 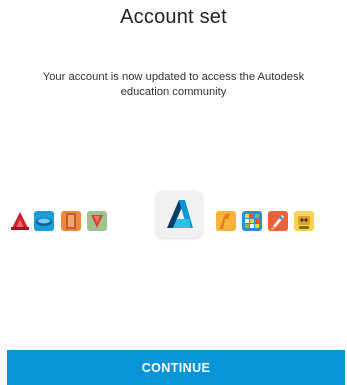 What do you see at coordinates (226, 221) in the screenshot?
I see `fusion-icon` at bounding box center [226, 221].